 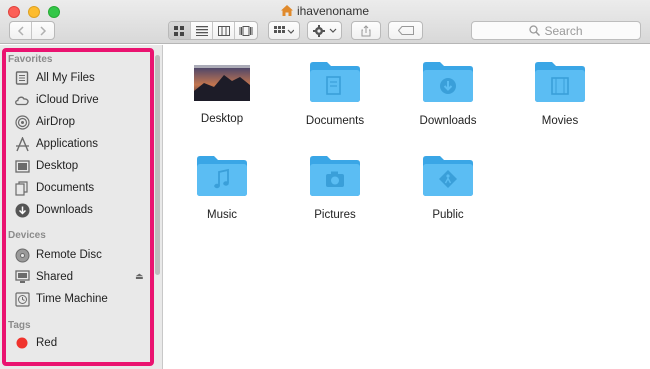 I want to click on devices-header: Devices, so click(x=27, y=235).